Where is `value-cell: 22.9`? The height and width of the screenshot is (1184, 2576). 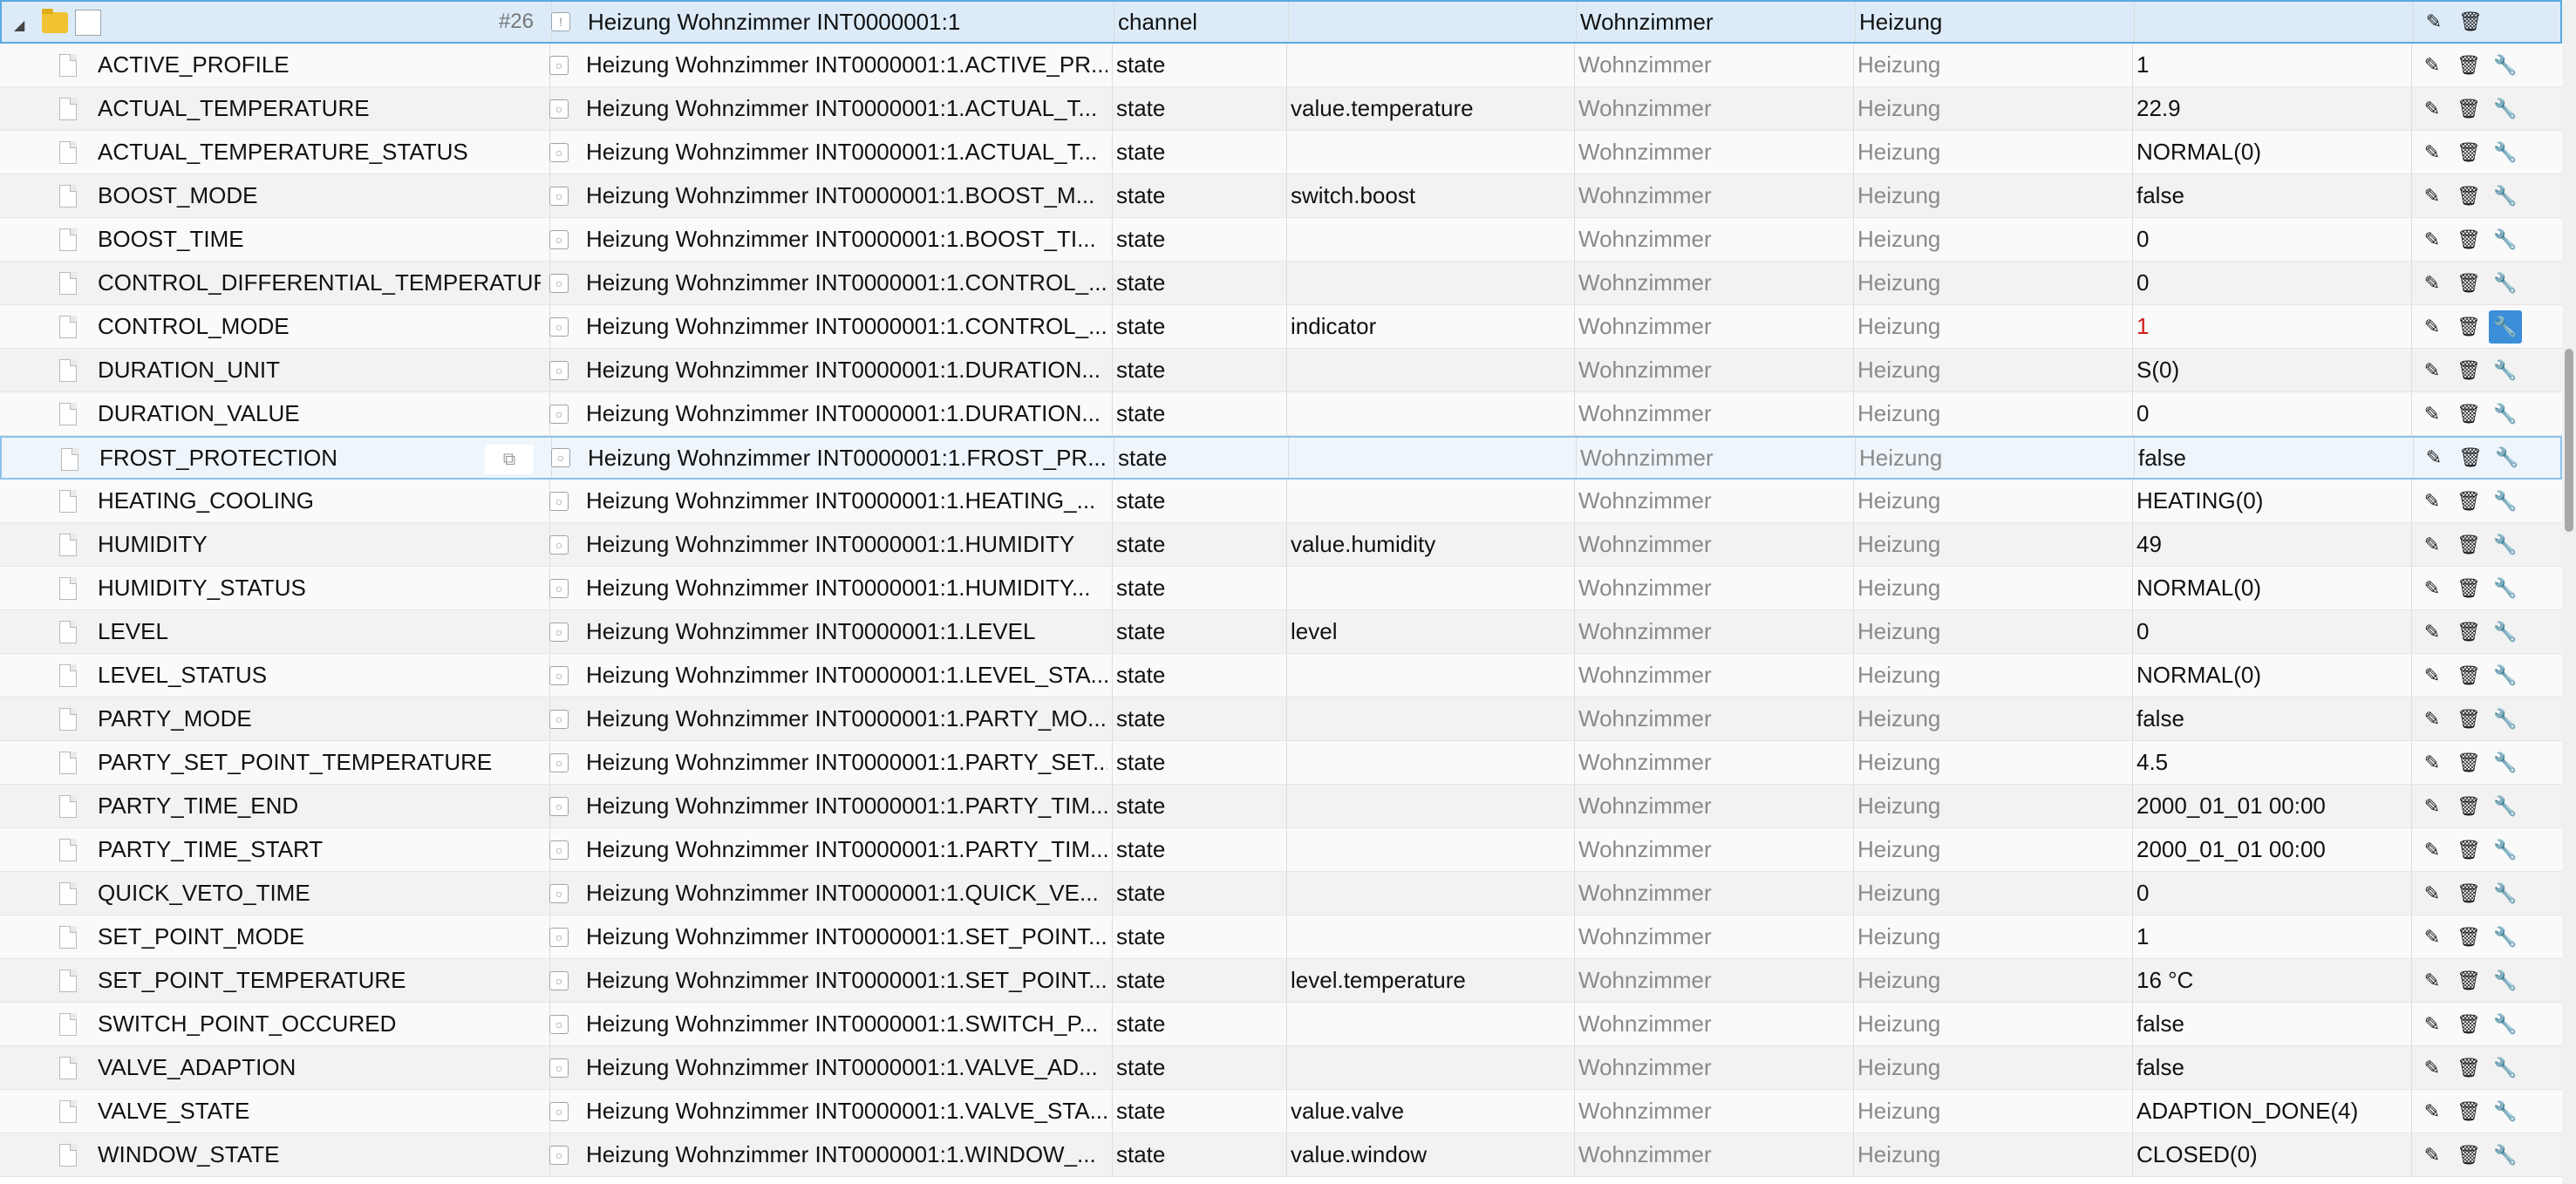
value-cell: 22.9 is located at coordinates (2267, 108).